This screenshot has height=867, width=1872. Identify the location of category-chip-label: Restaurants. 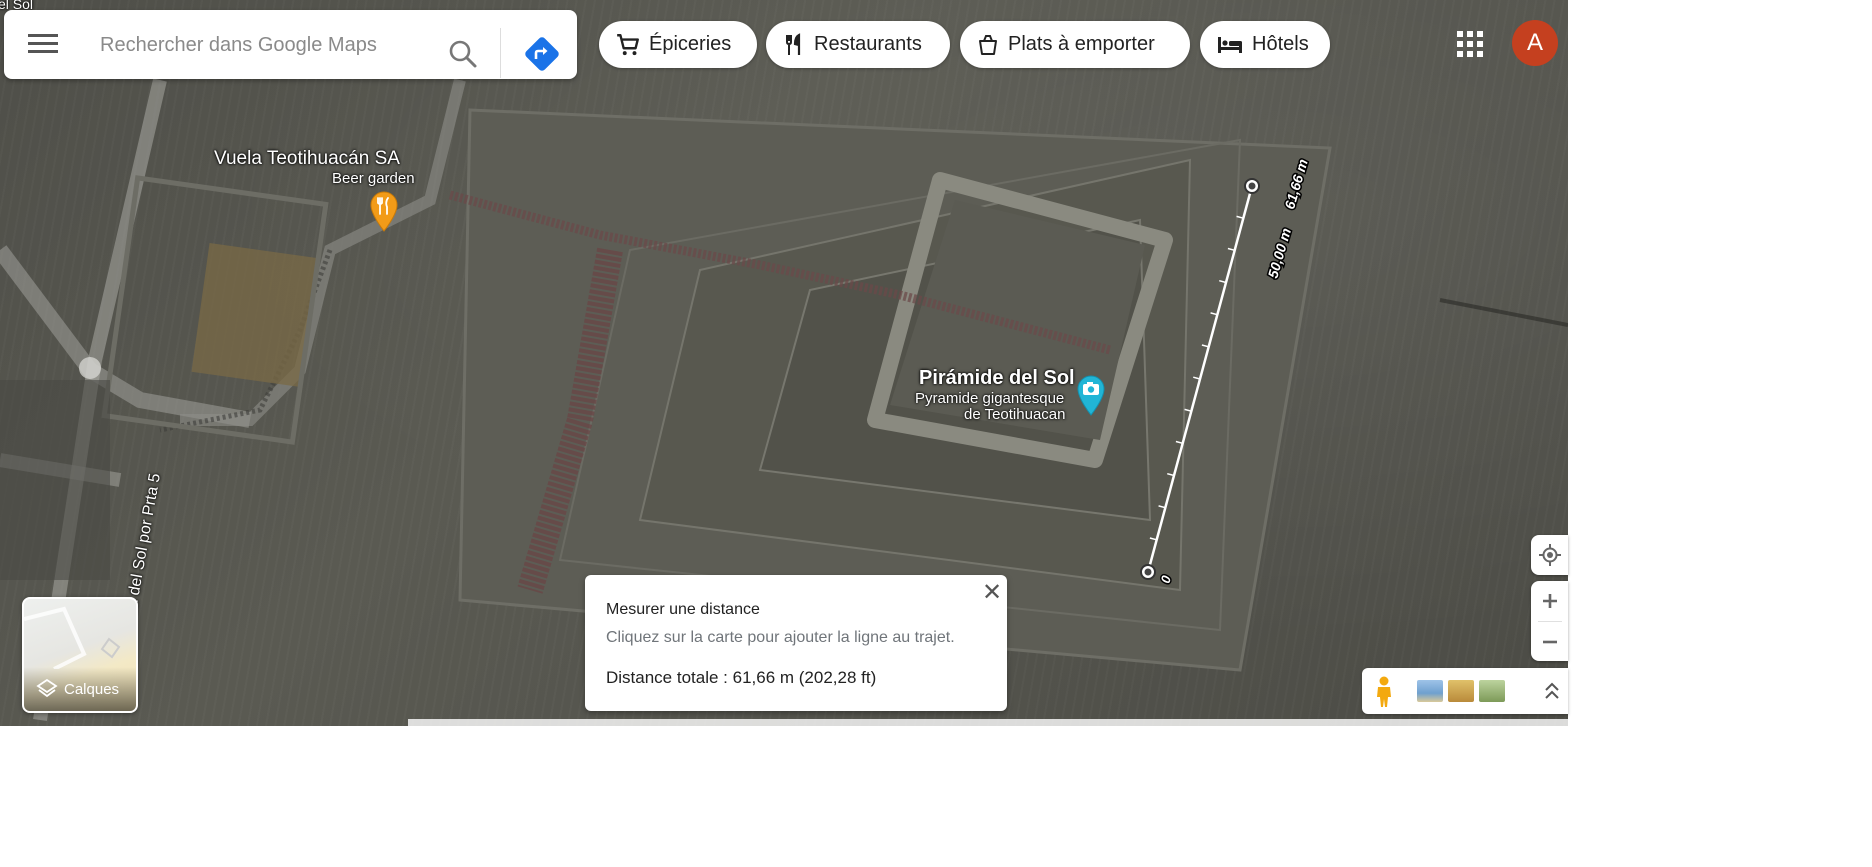
(868, 44).